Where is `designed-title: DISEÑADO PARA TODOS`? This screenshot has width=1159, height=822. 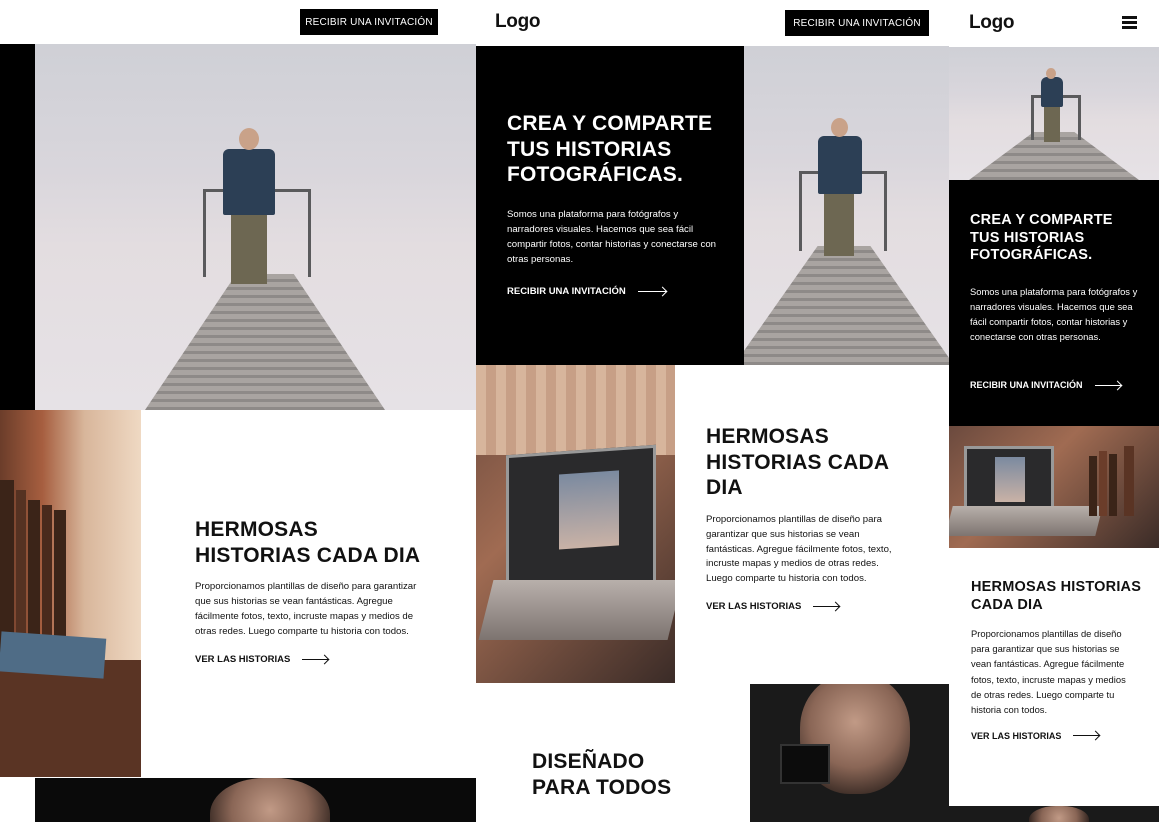 designed-title: DISEÑADO PARA TODOS is located at coordinates (602, 774).